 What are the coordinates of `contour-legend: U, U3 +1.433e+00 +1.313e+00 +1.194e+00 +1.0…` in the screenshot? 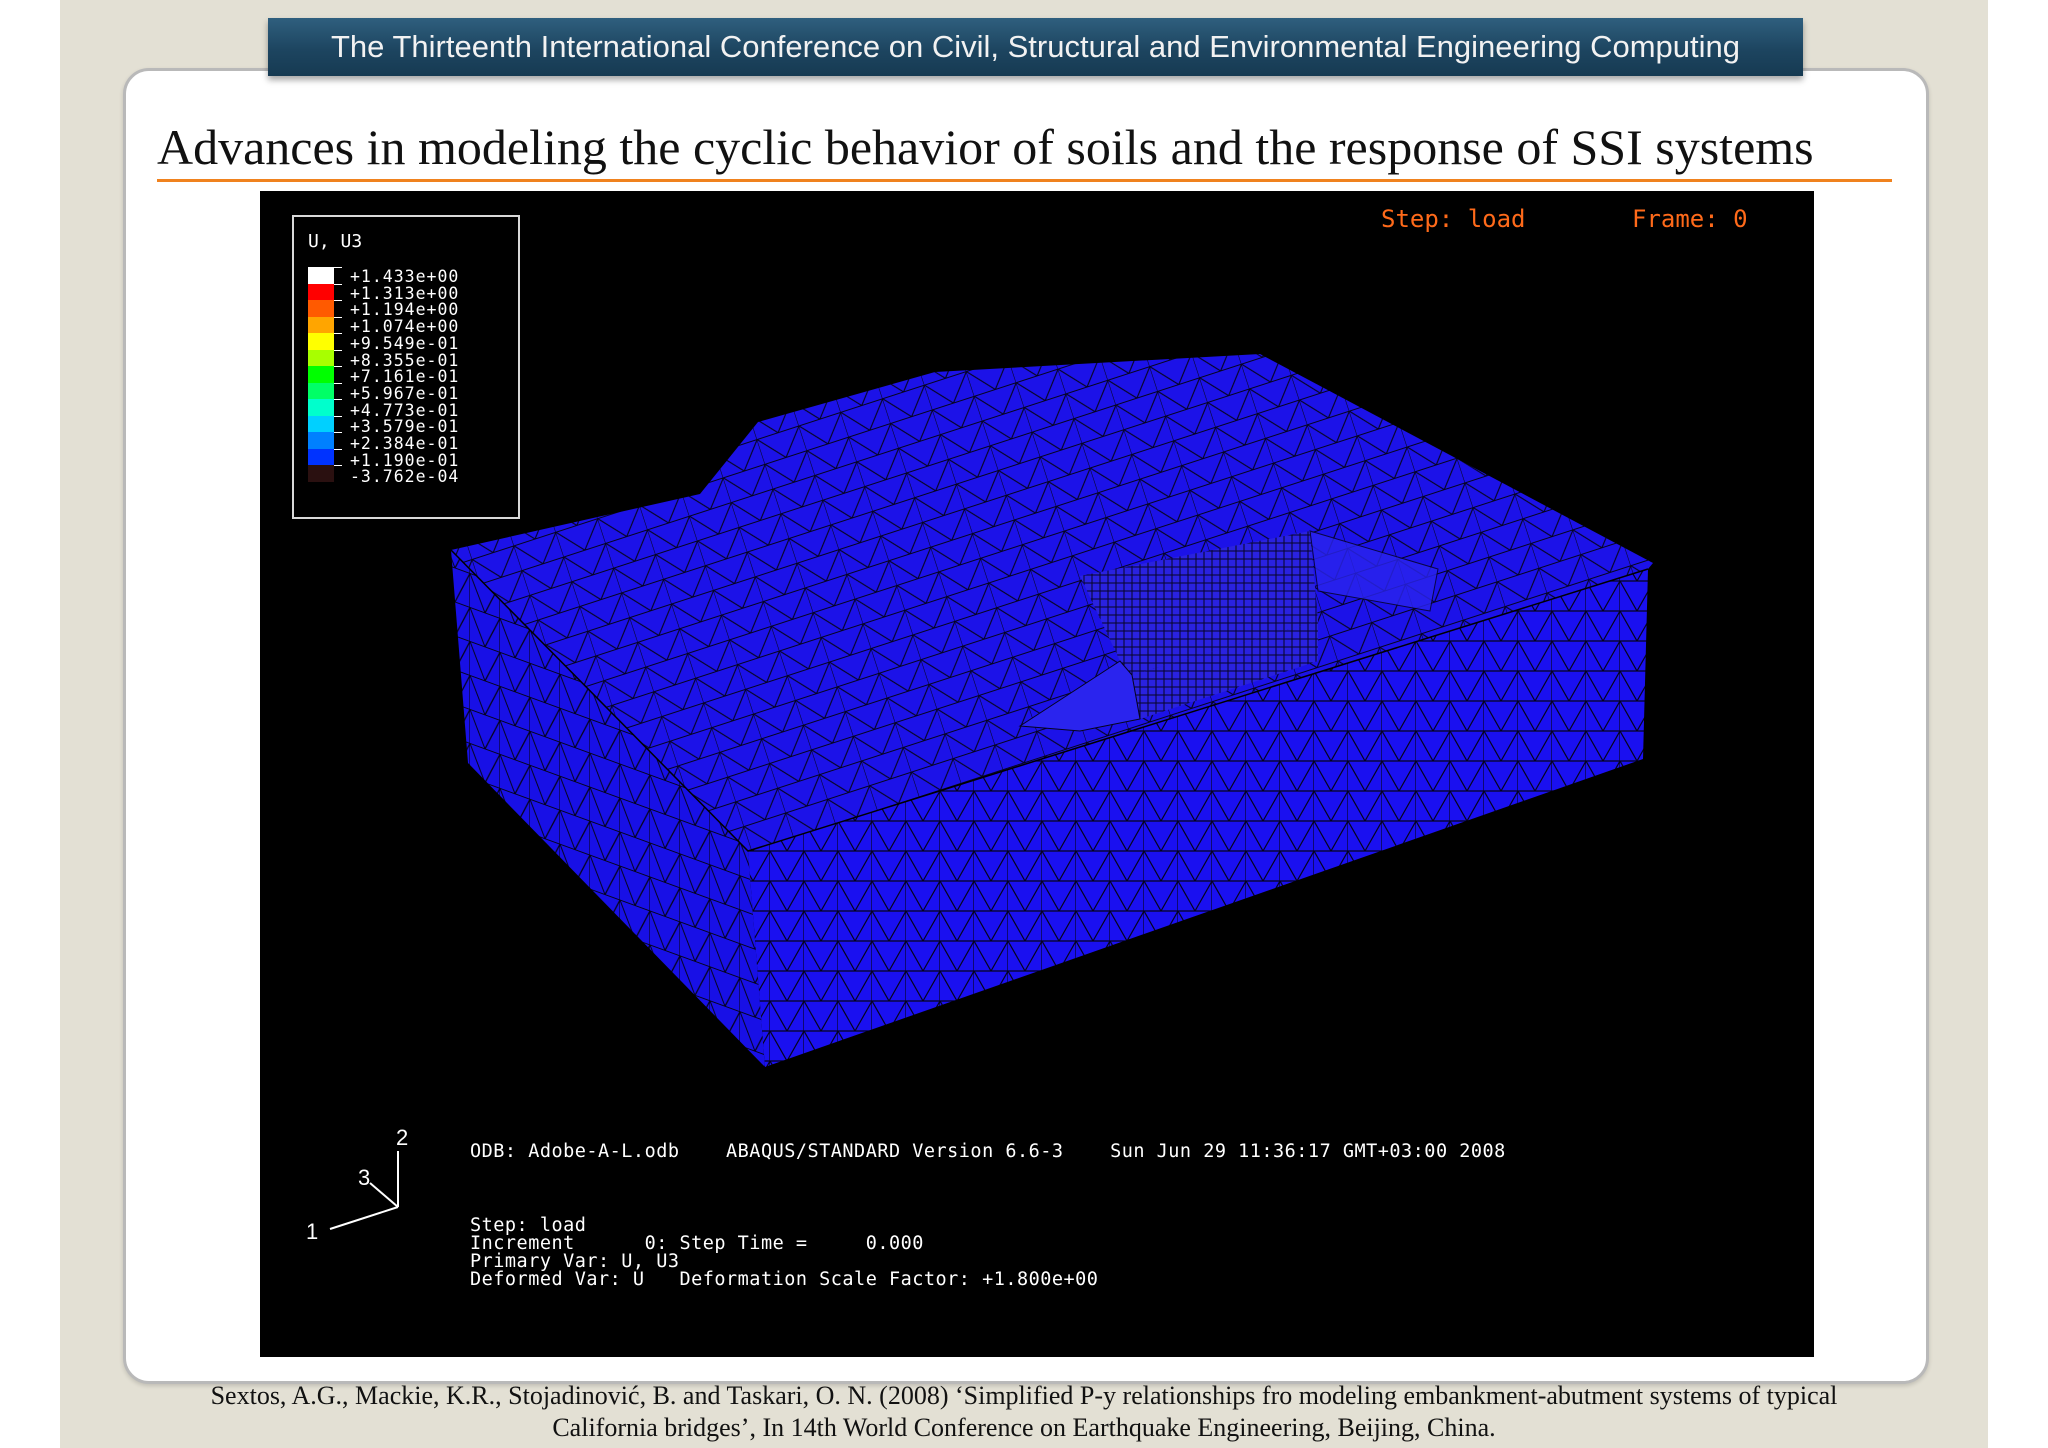 It's located at (406, 367).